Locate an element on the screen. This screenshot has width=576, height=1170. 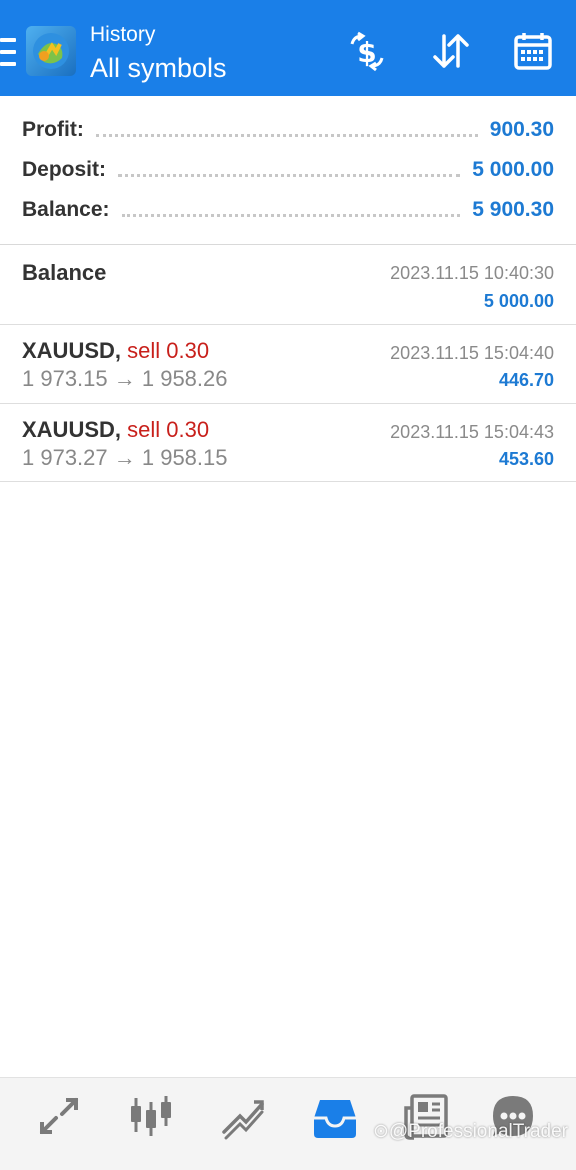
dollar-exchange-icon: $ is located at coordinates (367, 51).